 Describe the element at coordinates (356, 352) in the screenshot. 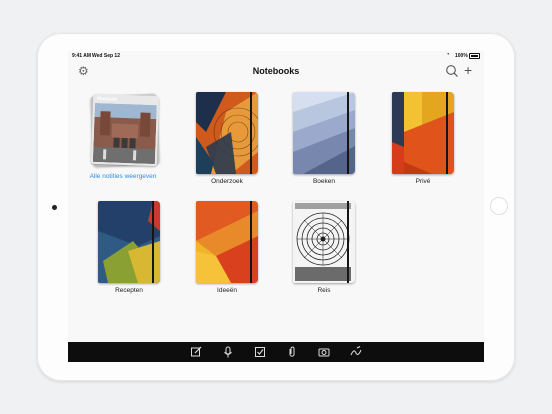

I see `sketch-icon` at that location.